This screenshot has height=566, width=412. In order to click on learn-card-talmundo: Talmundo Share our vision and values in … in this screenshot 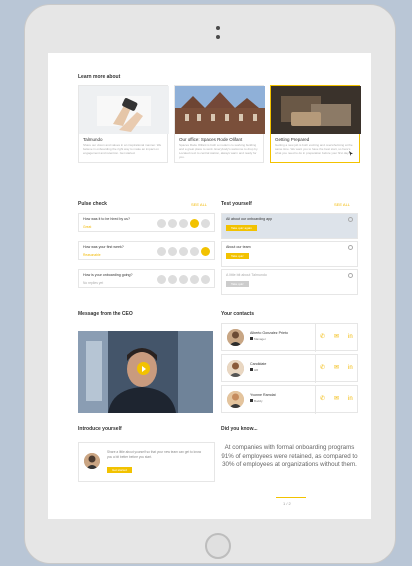, I will do `click(123, 124)`.